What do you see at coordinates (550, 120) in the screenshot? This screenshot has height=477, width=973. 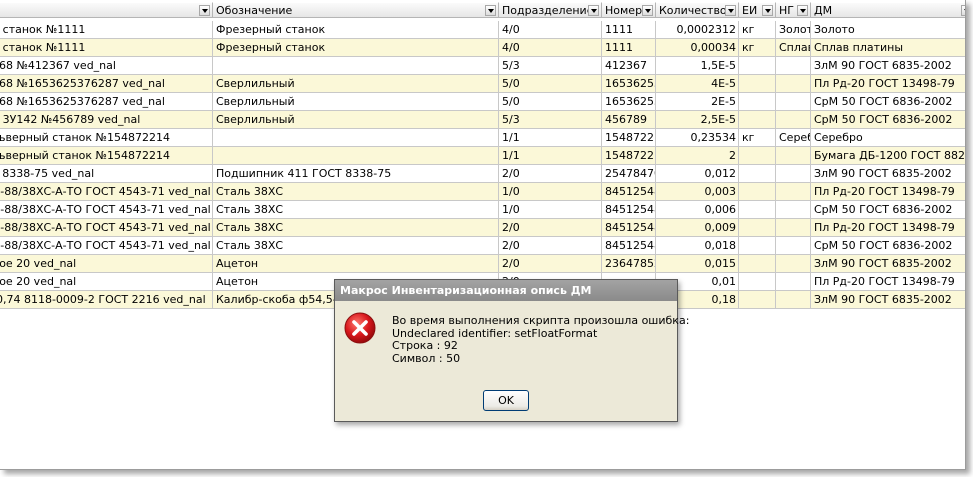 I see `table-cell: 5/3` at bounding box center [550, 120].